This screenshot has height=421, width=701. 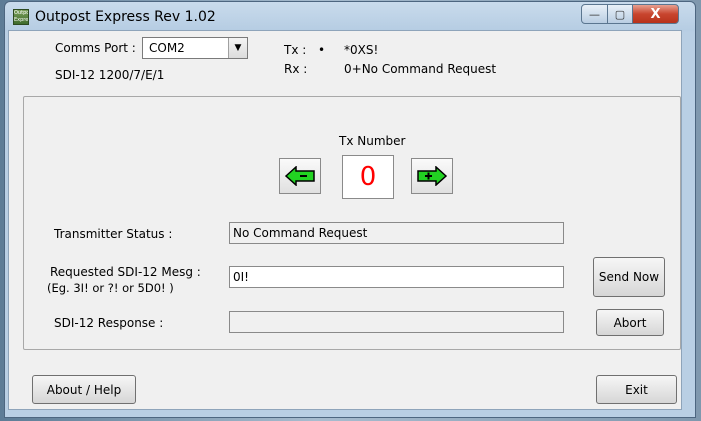 I want to click on about-help-button: About / Help, so click(x=84, y=389).